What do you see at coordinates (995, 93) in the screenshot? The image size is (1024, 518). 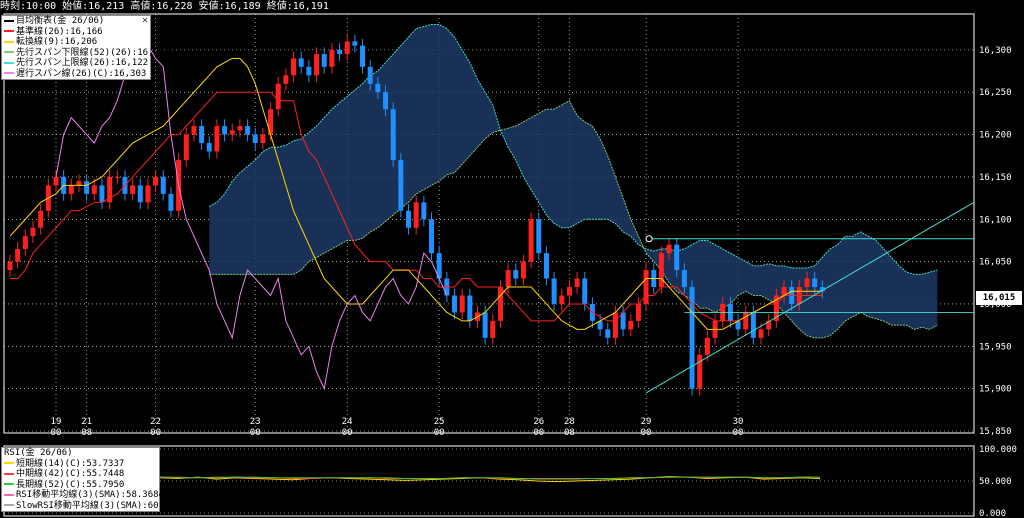 I see `y-tick-label: 16,250` at bounding box center [995, 93].